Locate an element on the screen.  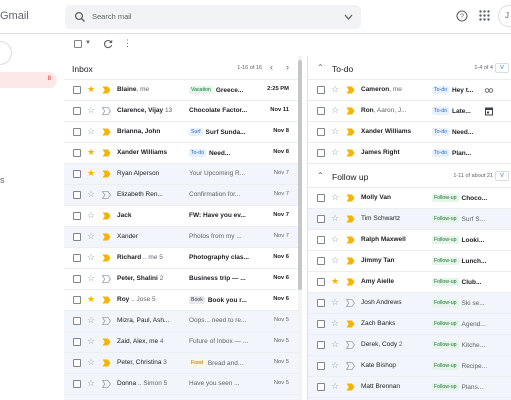
inbox-scrollbar is located at coordinates (300, 228).